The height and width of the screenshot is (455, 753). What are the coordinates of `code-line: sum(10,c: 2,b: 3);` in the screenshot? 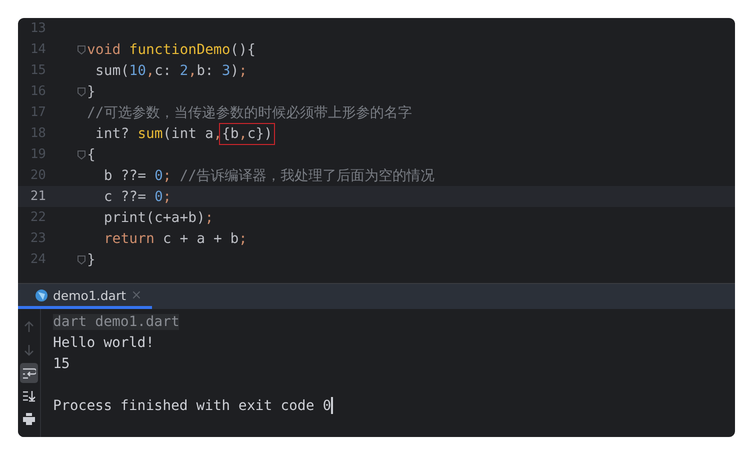 It's located at (171, 70).